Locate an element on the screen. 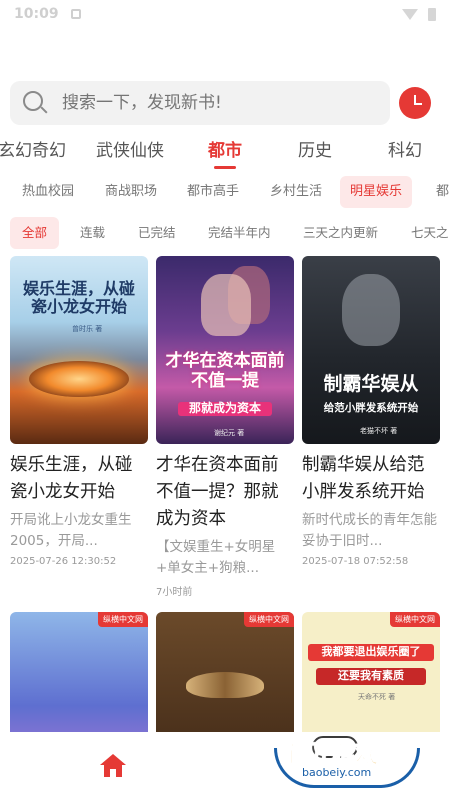 The width and height of the screenshot is (450, 800). filter-7days: 七天之 is located at coordinates (430, 233).